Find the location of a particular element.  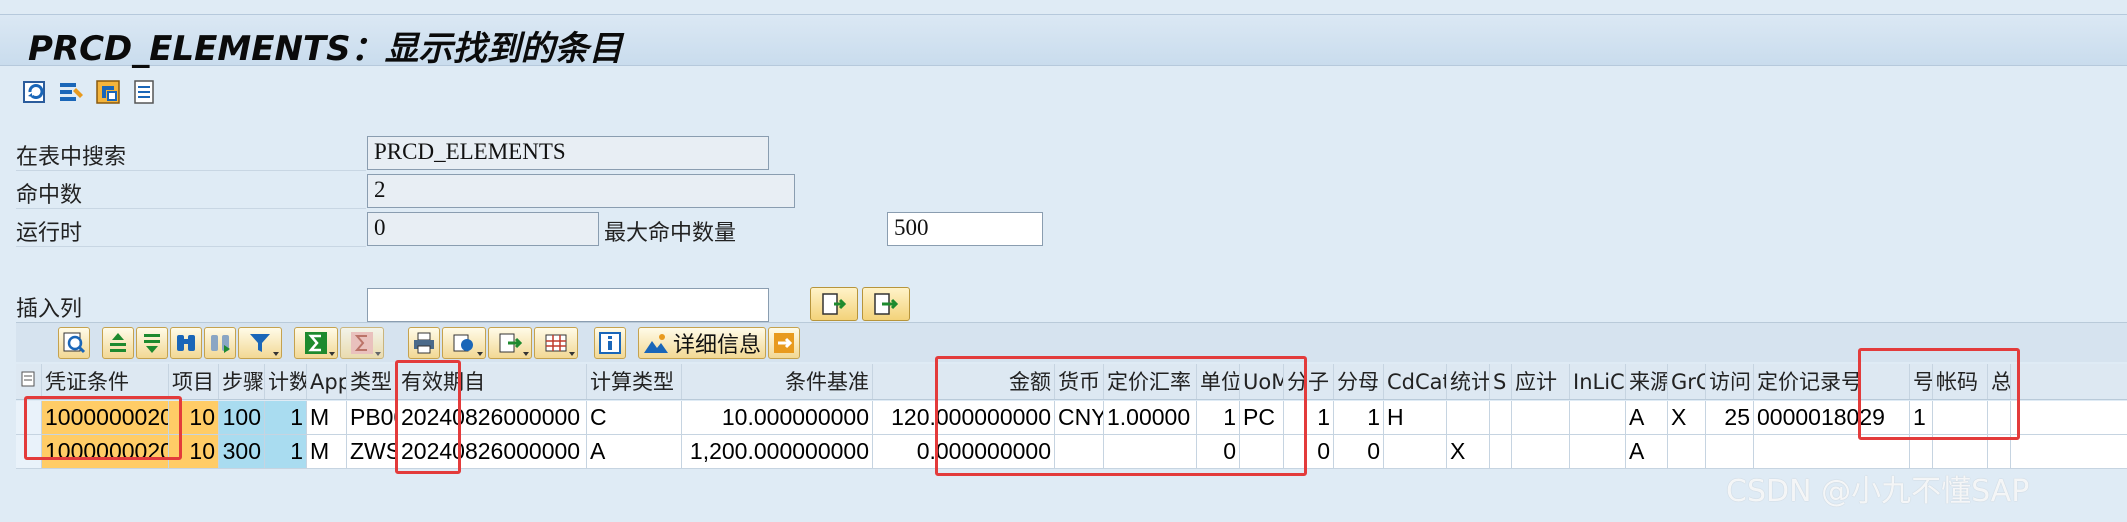

cell-currency: CNY is located at coordinates (1079, 417).